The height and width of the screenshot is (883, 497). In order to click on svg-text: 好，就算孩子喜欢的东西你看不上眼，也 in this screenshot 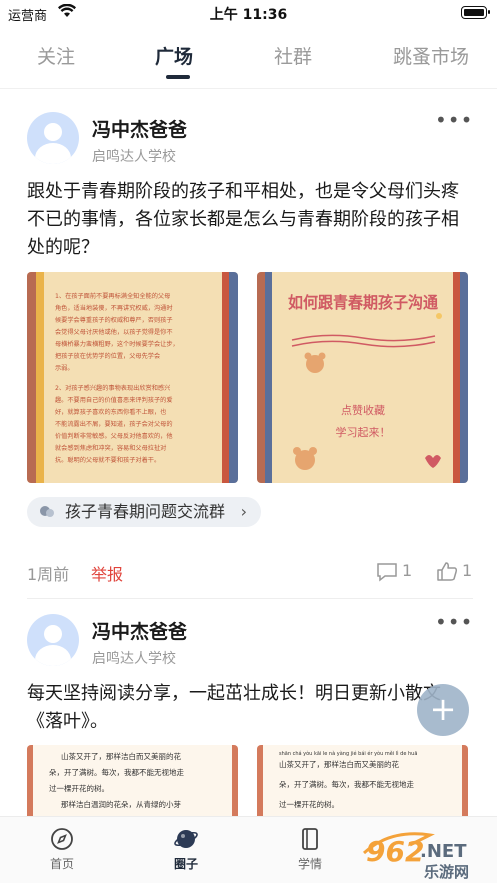, I will do `click(110, 412)`.